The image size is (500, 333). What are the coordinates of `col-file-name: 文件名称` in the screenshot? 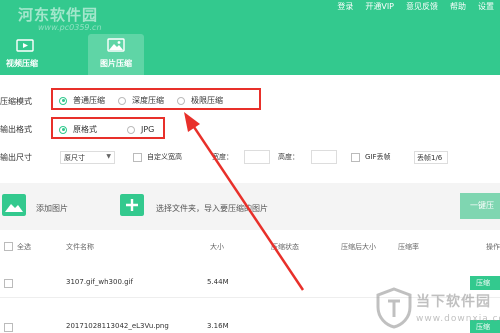 It's located at (80, 247).